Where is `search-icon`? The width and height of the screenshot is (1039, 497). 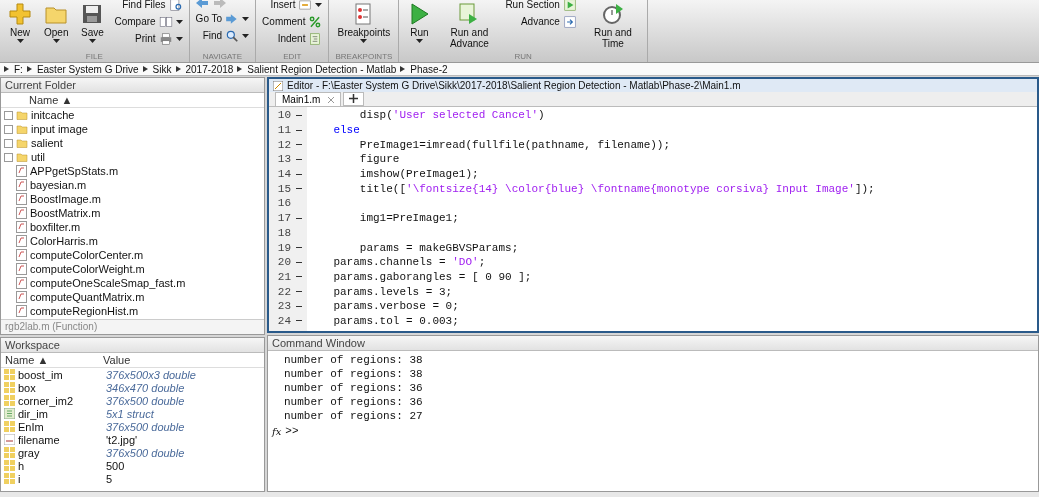
search-icon is located at coordinates (232, 35).